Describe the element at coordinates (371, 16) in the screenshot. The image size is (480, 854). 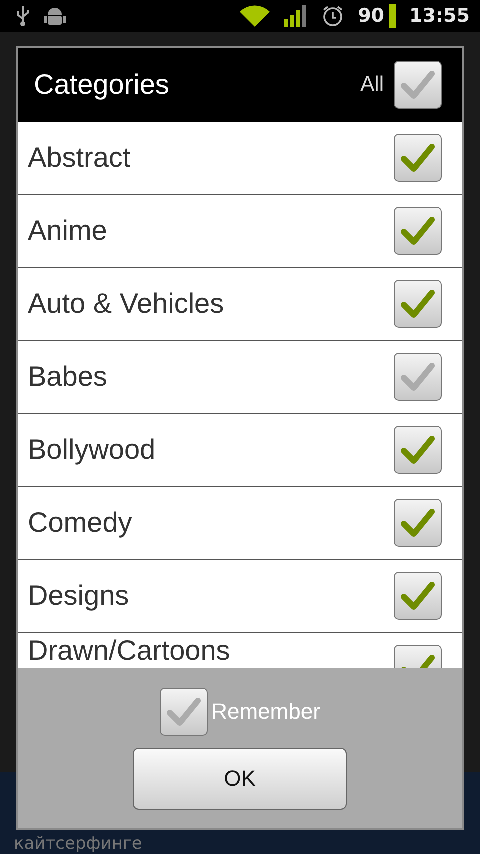
I see `battery-percent: 90` at that location.